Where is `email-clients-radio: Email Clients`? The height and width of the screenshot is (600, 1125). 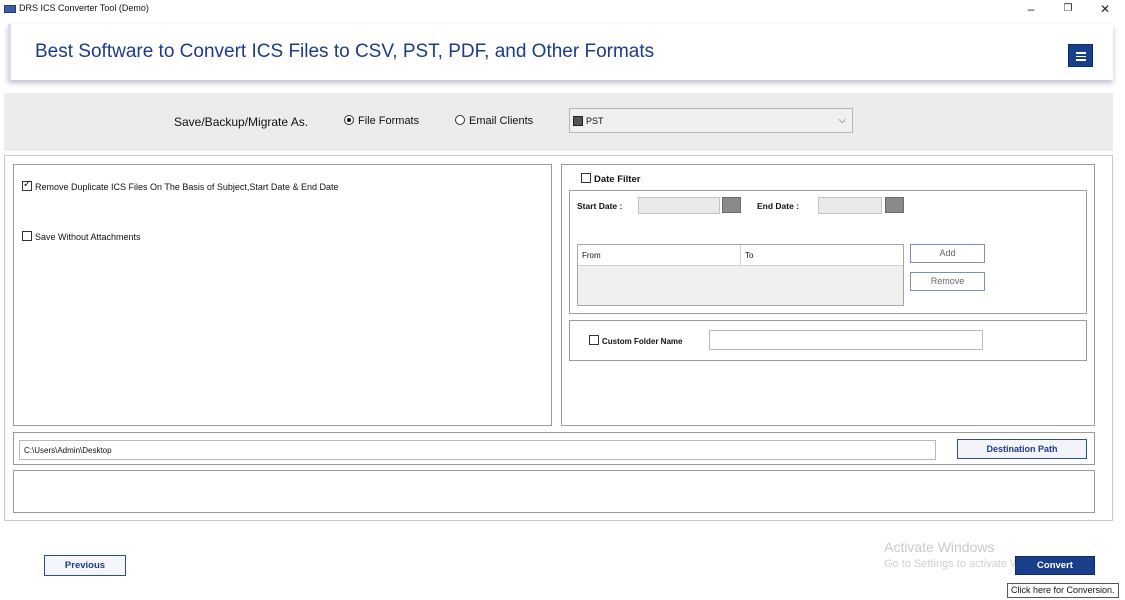
email-clients-radio: Email Clients is located at coordinates (494, 121).